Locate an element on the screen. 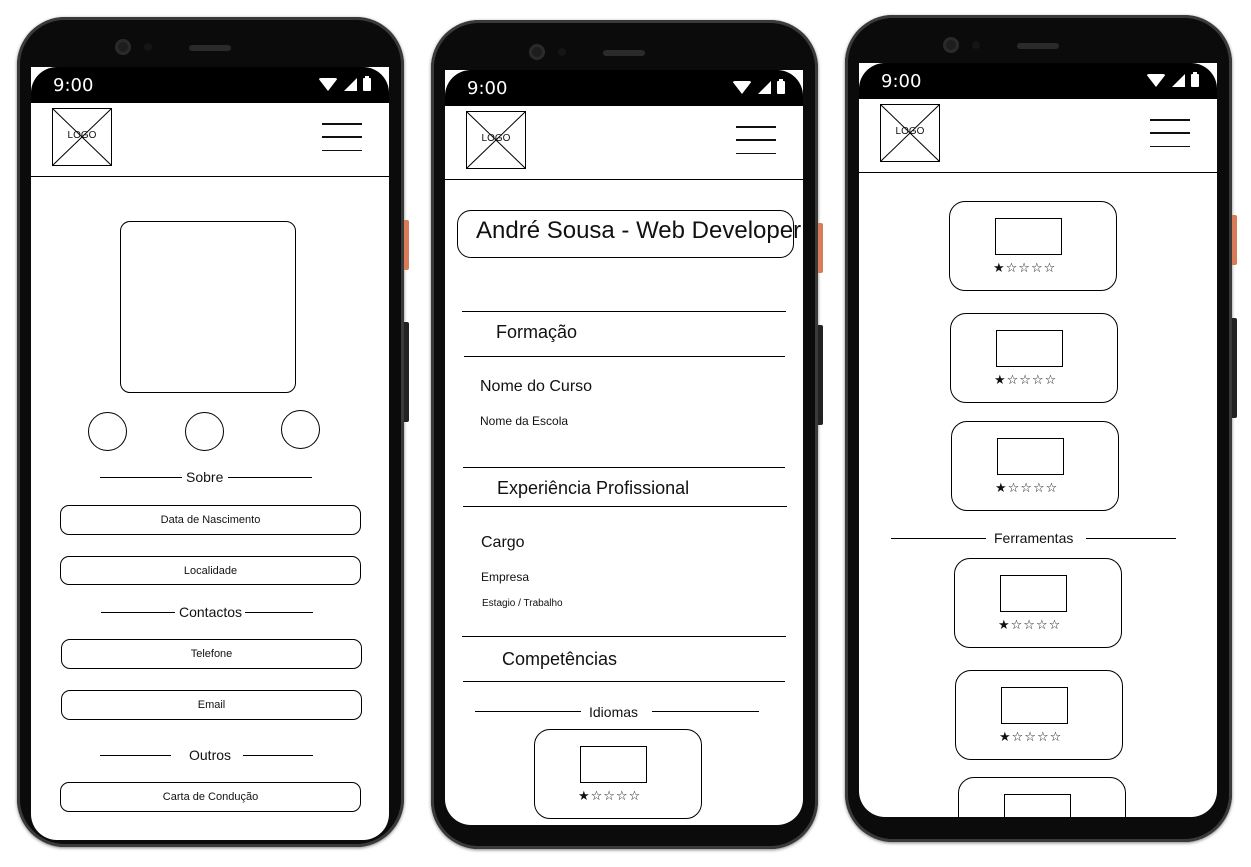  email-field: Email is located at coordinates (211, 705).